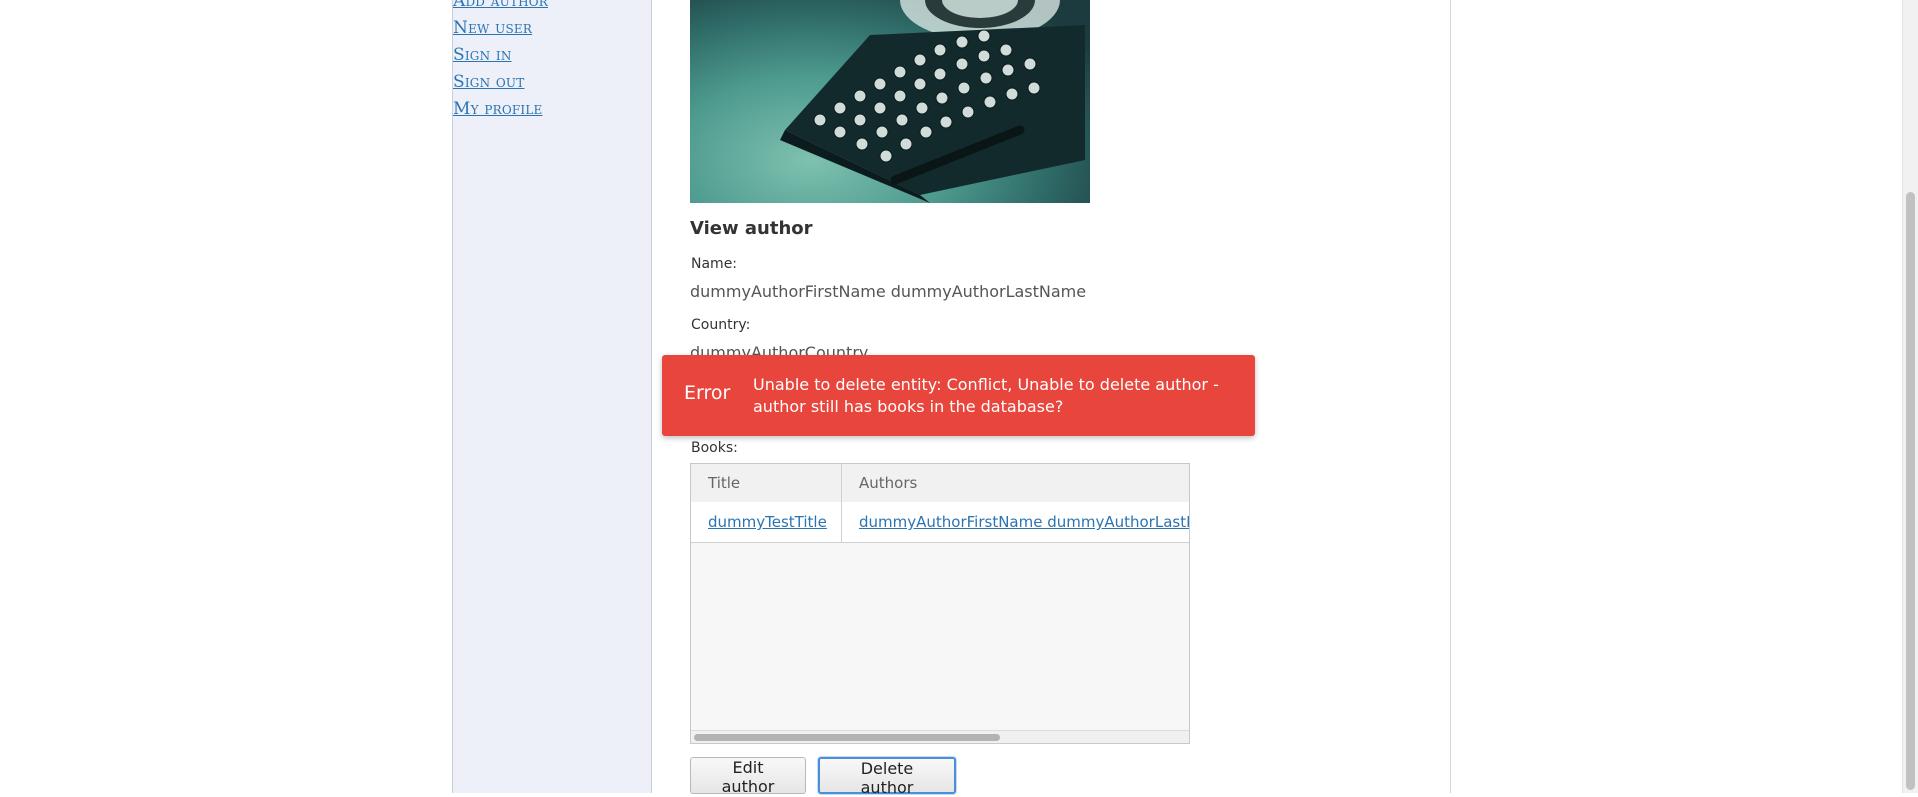 The height and width of the screenshot is (797, 1918). Describe the element at coordinates (1024, 522) in the screenshot. I see `book-author-link: dummyAuthorFirstName dummyAuthorLastName` at that location.